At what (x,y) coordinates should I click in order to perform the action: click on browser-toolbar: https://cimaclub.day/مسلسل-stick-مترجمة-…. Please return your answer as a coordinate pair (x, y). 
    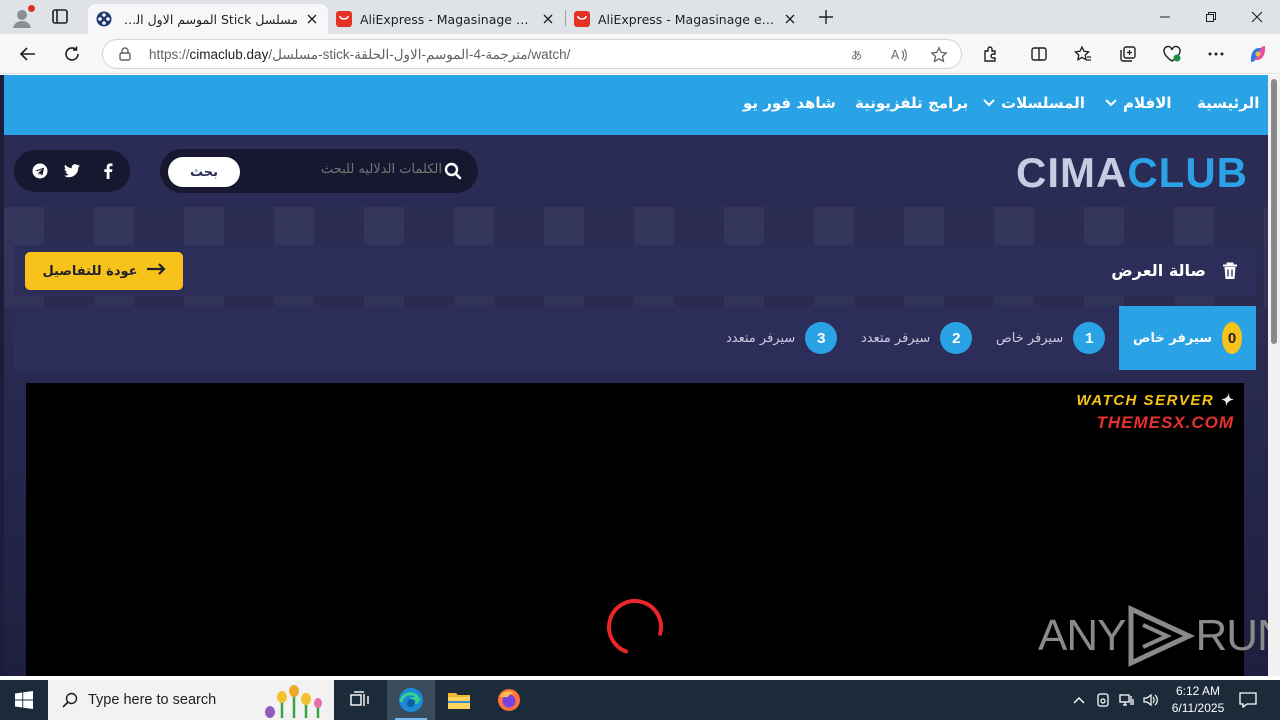
    Looking at the image, I should click on (640, 54).